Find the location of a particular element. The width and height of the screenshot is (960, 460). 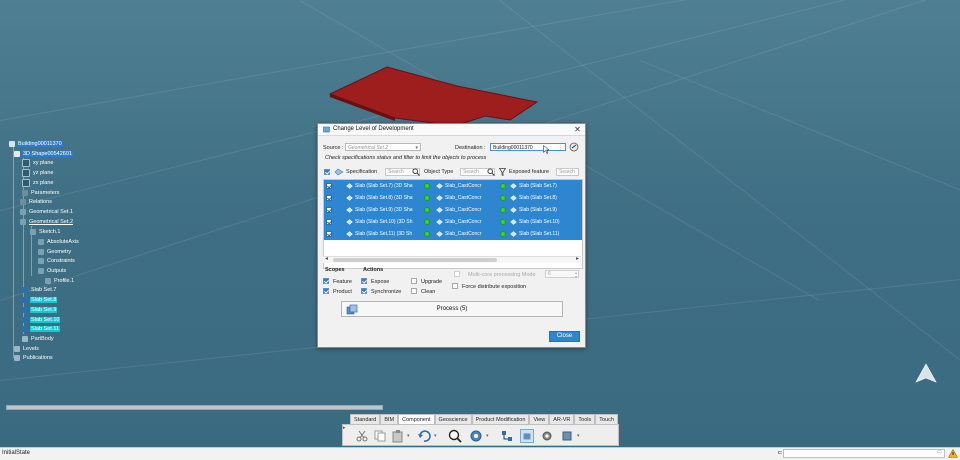

scroll-thumb is located at coordinates (415, 260).